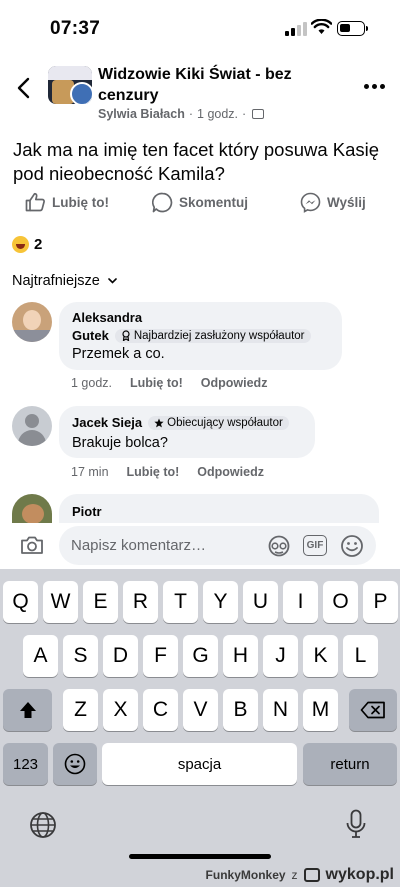 This screenshot has width=400, height=887. Describe the element at coordinates (352, 28) in the screenshot. I see `battery-icon` at that location.